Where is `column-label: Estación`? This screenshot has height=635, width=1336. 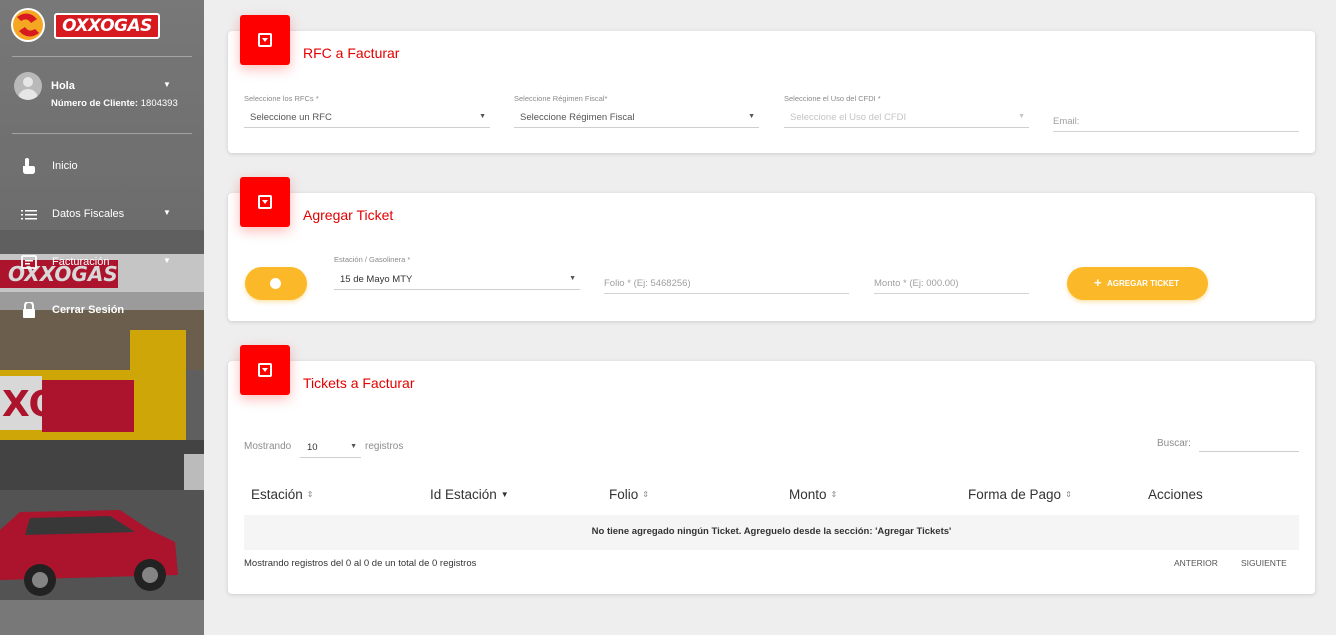
column-label: Estación is located at coordinates (277, 494).